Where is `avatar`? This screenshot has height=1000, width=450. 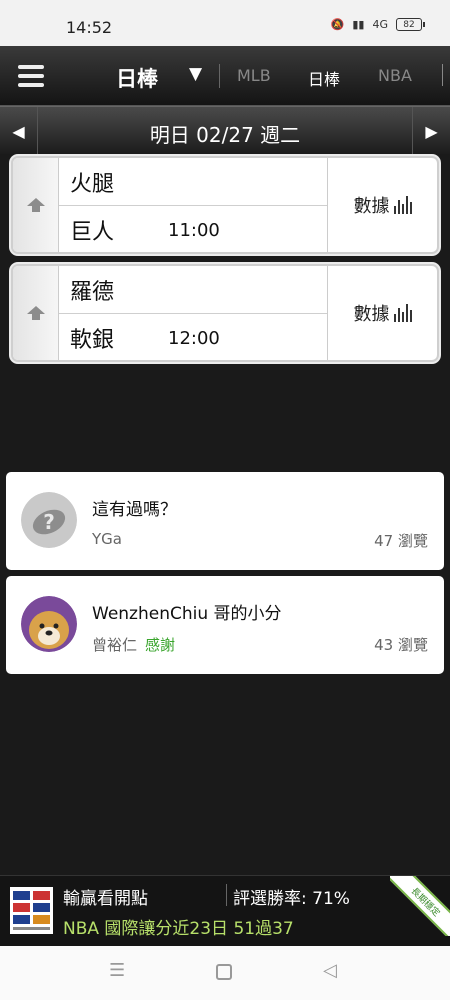
avatar is located at coordinates (49, 624).